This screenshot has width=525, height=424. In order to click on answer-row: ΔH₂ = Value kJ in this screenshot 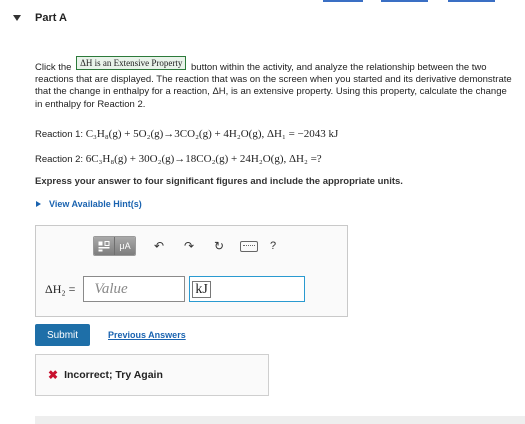, I will do `click(175, 289)`.